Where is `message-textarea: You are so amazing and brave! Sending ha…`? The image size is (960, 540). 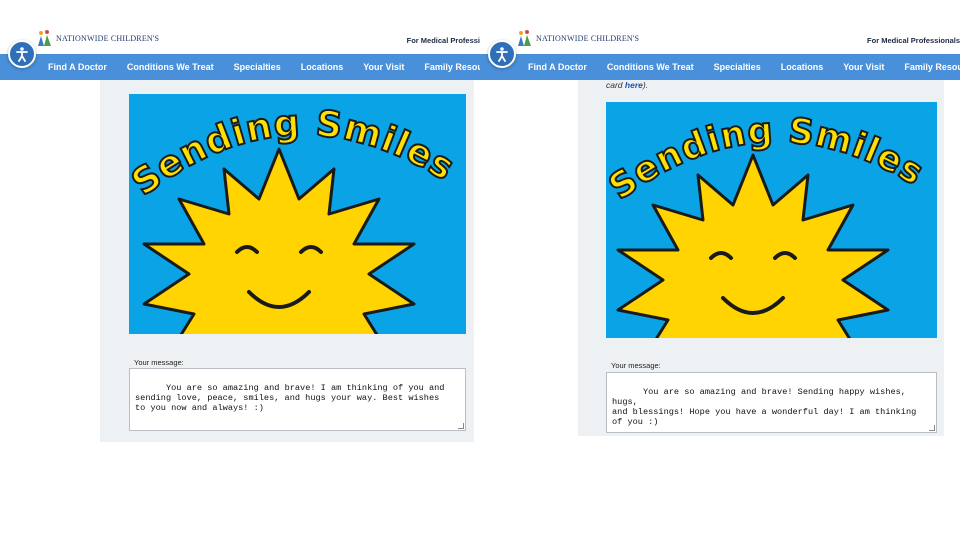
message-textarea: You are so amazing and brave! Sending ha… is located at coordinates (771, 402).